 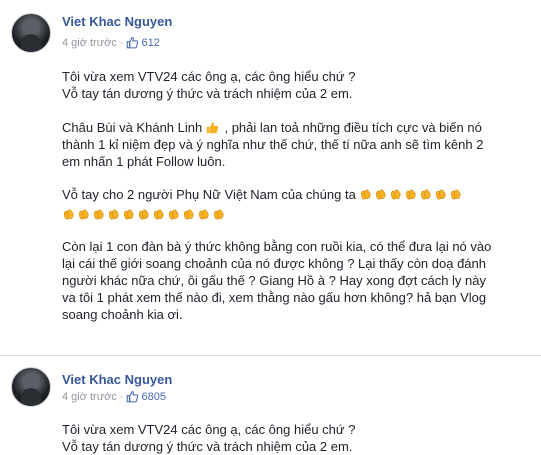 What do you see at coordinates (212, 128) in the screenshot?
I see `thumbs-up-emoji` at bounding box center [212, 128].